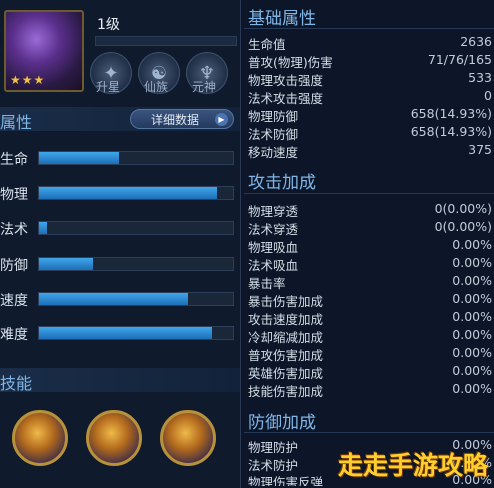 This screenshot has height=488, width=494. Describe the element at coordinates (44, 51) in the screenshot. I see `hero-portrait: ★★★` at that location.